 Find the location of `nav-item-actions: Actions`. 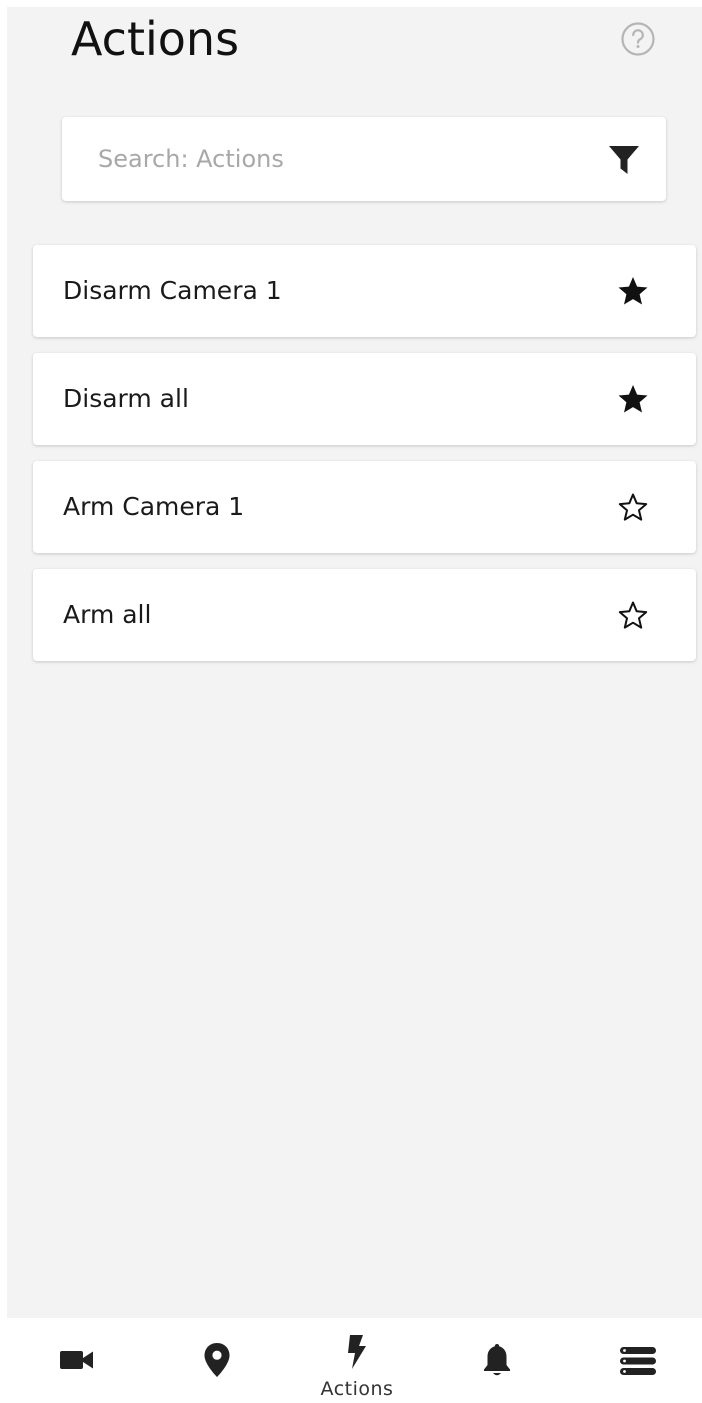

nav-item-actions: Actions is located at coordinates (357, 1360).